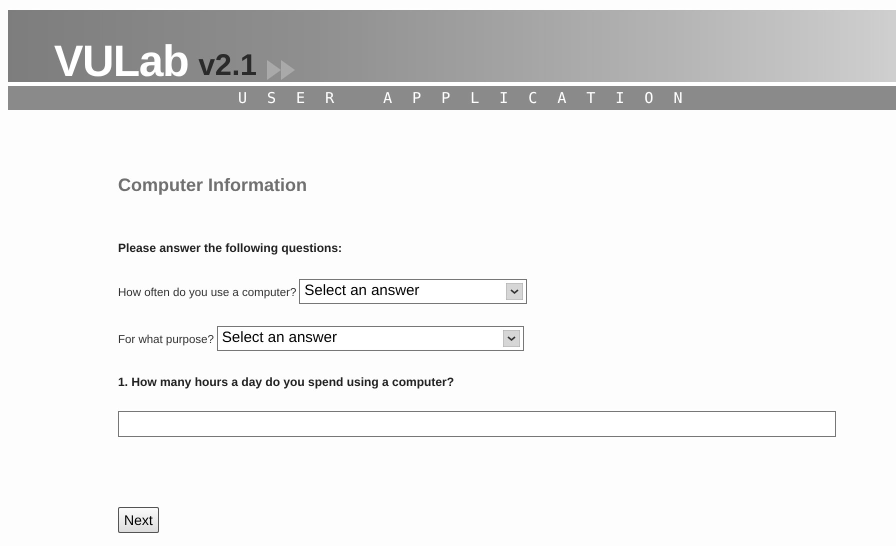  What do you see at coordinates (227, 66) in the screenshot?
I see `version-label: v2.1` at bounding box center [227, 66].